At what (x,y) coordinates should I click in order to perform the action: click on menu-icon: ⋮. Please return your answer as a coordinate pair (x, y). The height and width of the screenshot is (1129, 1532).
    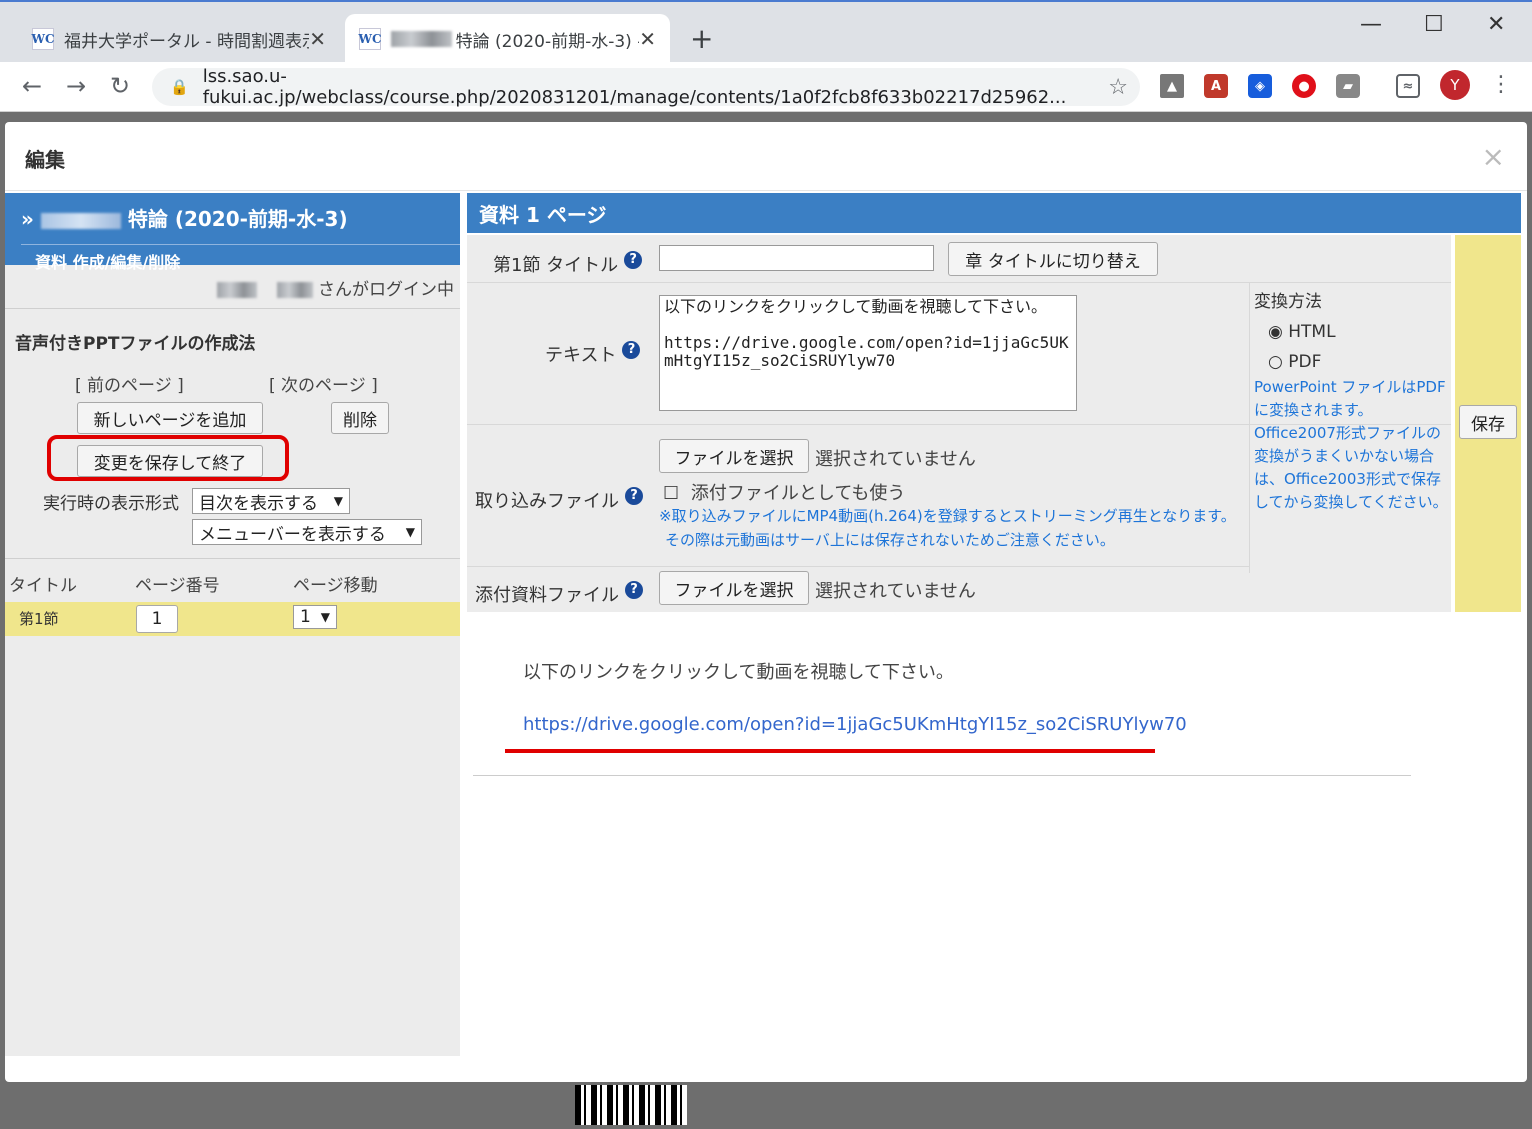
    Looking at the image, I should click on (1501, 84).